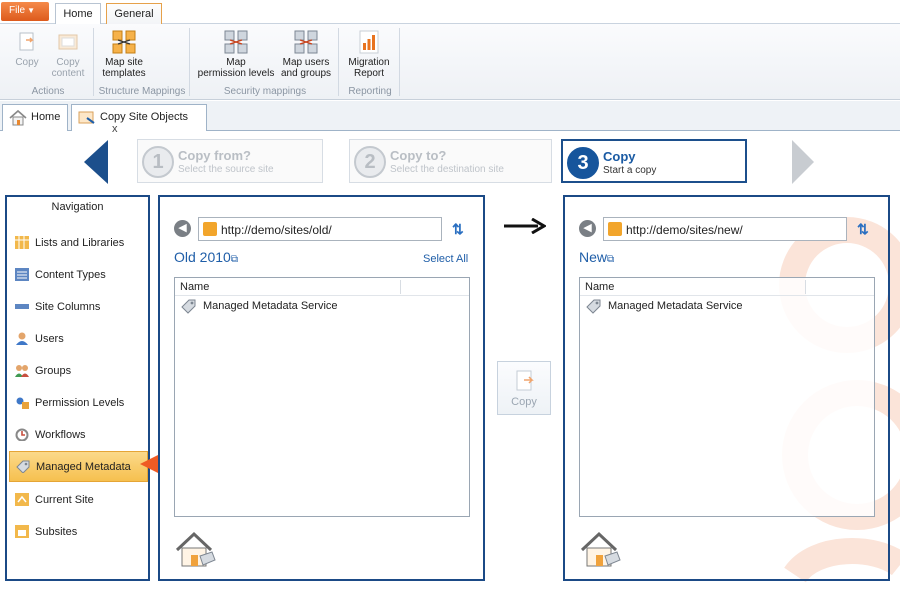 The height and width of the screenshot is (592, 900). I want to click on source-url-input: http://demo/sites/old/, so click(320, 229).